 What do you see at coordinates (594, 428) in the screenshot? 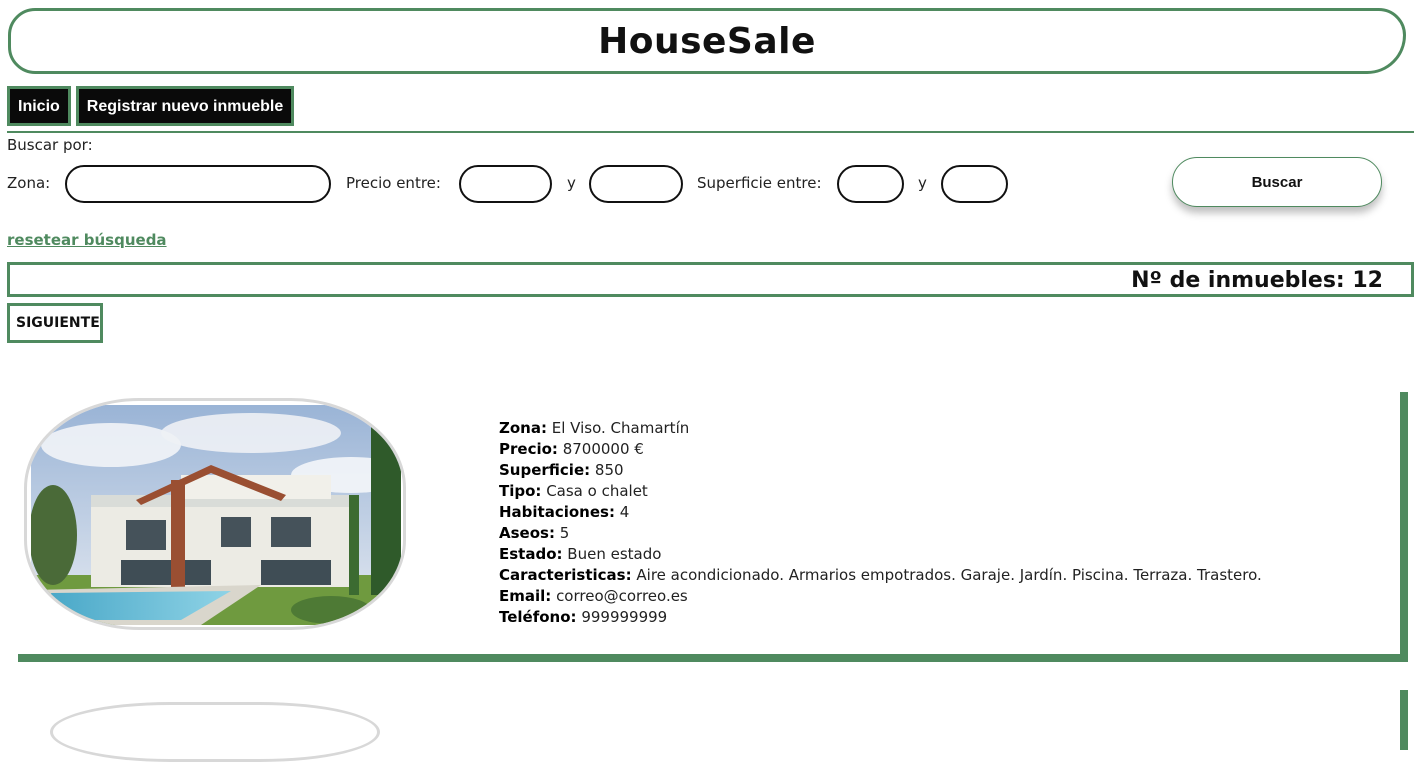
I see `detail-zona: Zona: El Viso. Chamartín` at bounding box center [594, 428].